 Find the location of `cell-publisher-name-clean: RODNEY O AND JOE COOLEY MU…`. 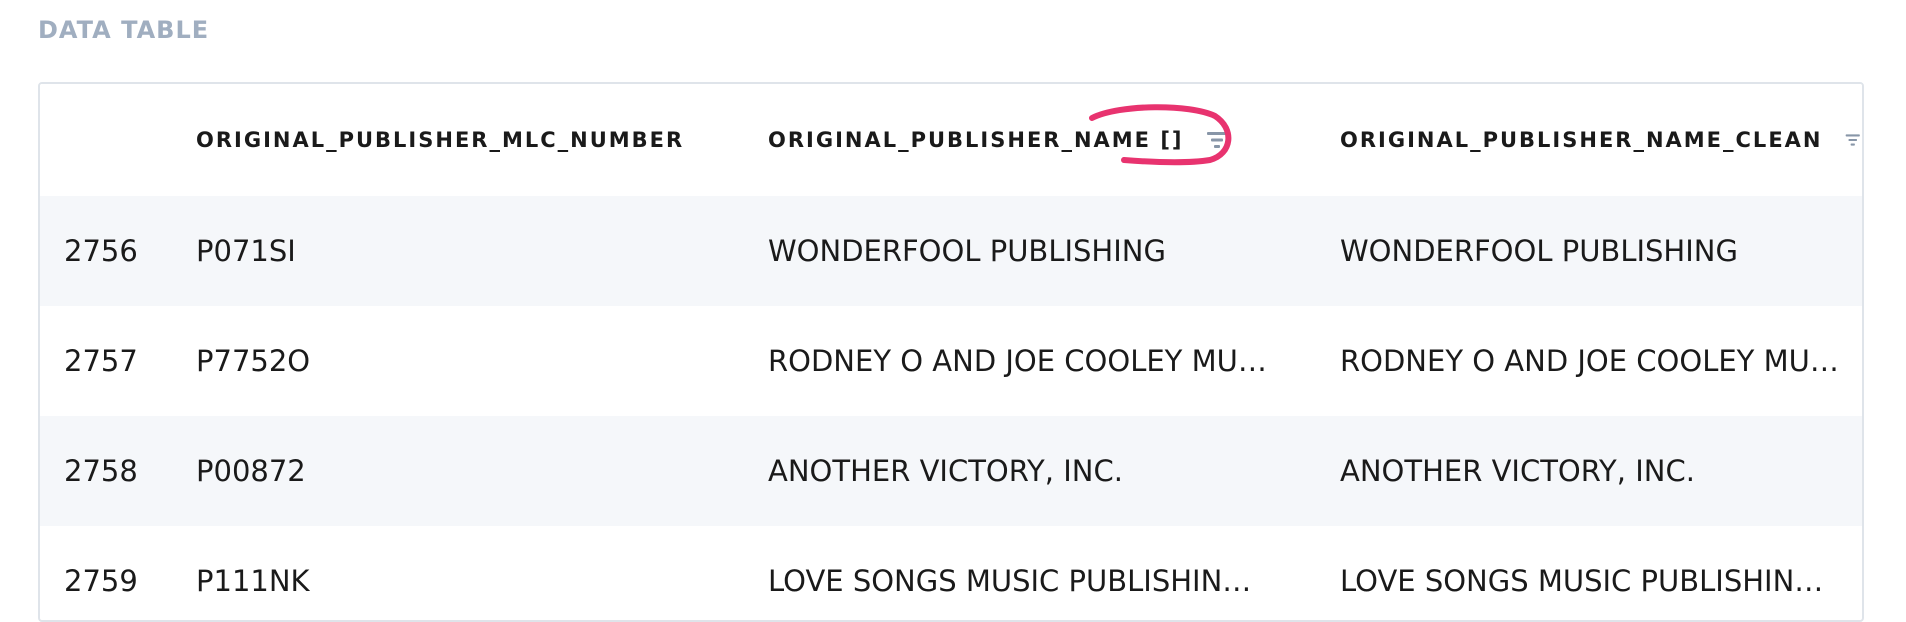

cell-publisher-name-clean: RODNEY O AND JOE COOLEY MU… is located at coordinates (1589, 361).